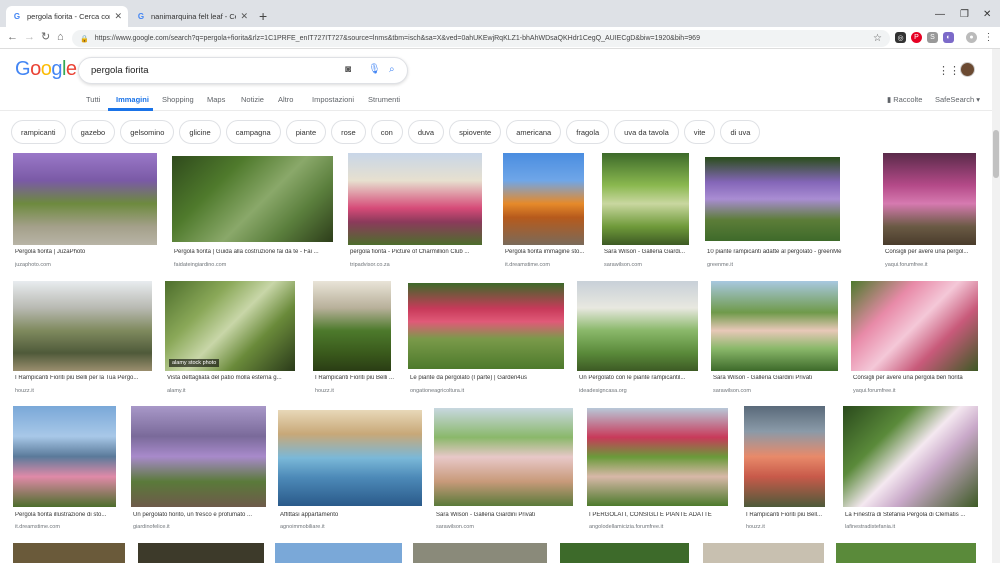 The width and height of the screenshot is (1000, 563). Describe the element at coordinates (374, 70) in the screenshot. I see `mic-icon: 🎙` at that location.